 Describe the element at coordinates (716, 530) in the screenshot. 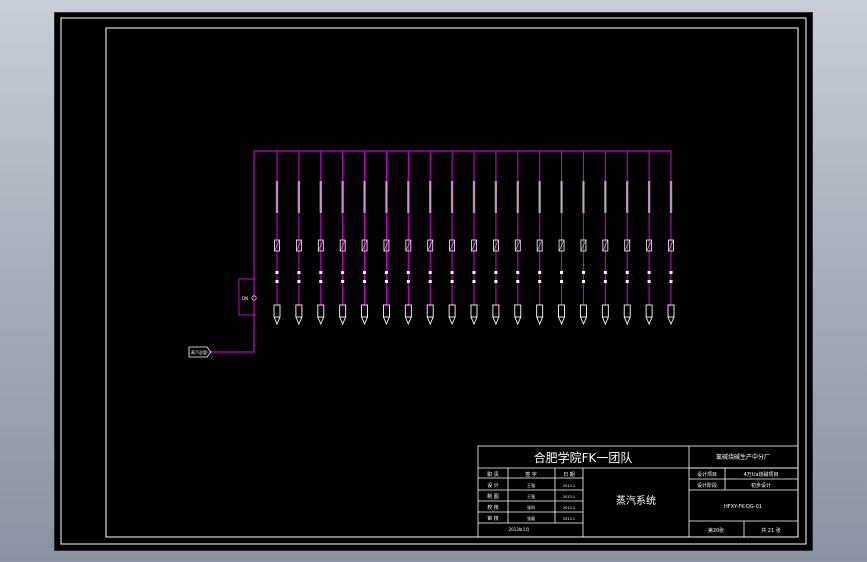

I see `sheet-number: 第20张` at that location.